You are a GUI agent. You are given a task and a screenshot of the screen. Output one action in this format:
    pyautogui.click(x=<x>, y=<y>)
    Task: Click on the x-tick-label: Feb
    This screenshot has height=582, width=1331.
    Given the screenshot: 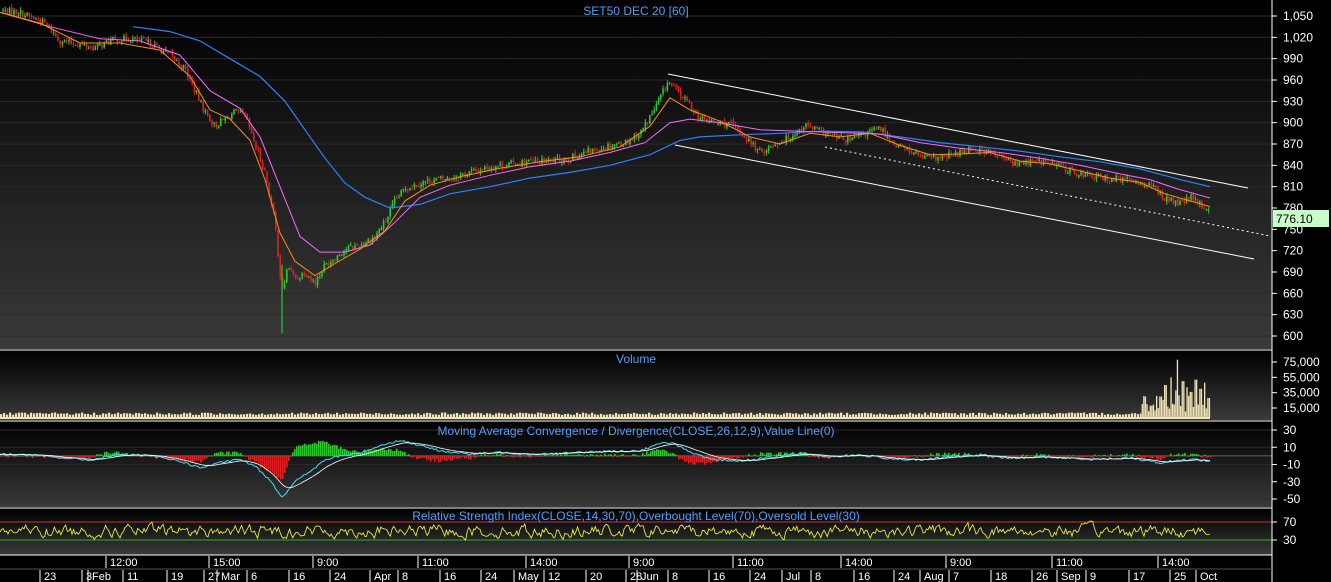 What is the action you would take?
    pyautogui.click(x=101, y=576)
    